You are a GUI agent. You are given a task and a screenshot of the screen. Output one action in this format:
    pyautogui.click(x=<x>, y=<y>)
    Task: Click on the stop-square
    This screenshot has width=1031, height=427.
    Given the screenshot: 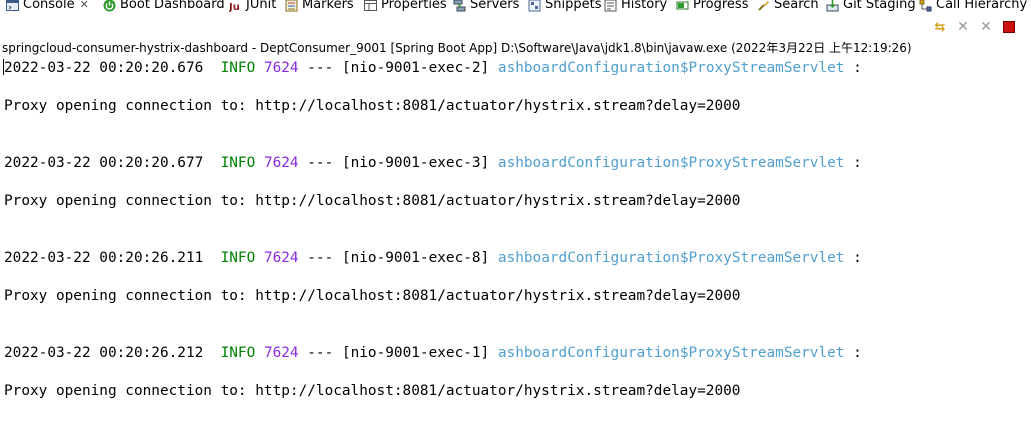 What is the action you would take?
    pyautogui.click(x=1009, y=27)
    